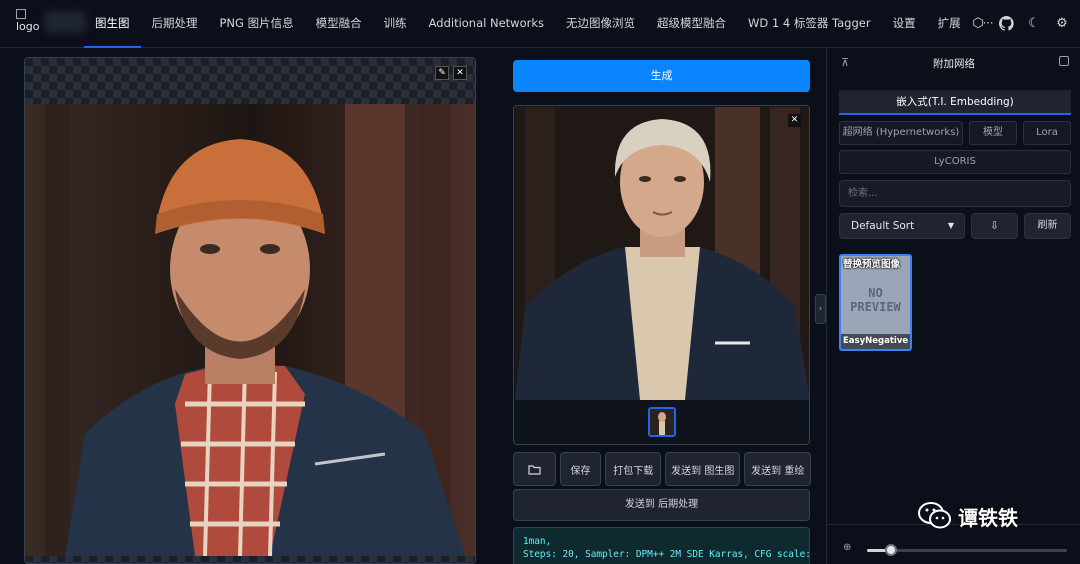  I want to click on gallery-thumbnail, so click(662, 422).